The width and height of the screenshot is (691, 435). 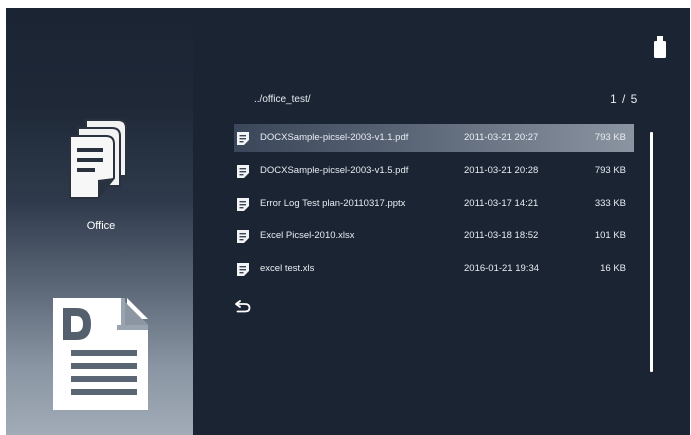 What do you see at coordinates (501, 203) in the screenshot?
I see `file-date: 2011-03-17 14:21` at bounding box center [501, 203].